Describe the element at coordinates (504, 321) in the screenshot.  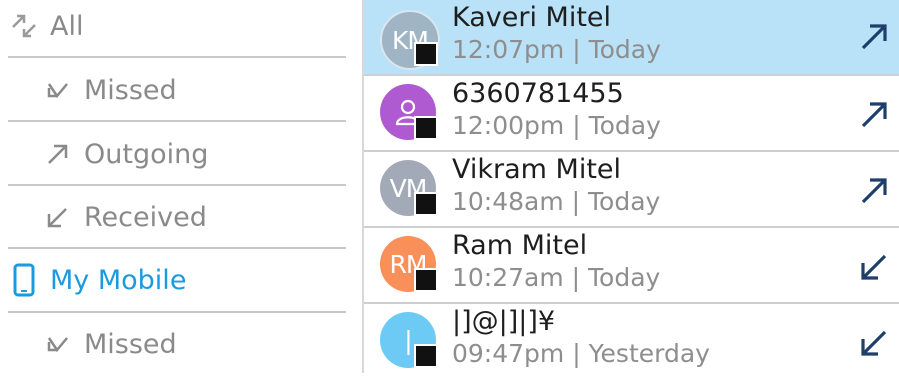
I see `caller-name: |]@|]|]¥` at that location.